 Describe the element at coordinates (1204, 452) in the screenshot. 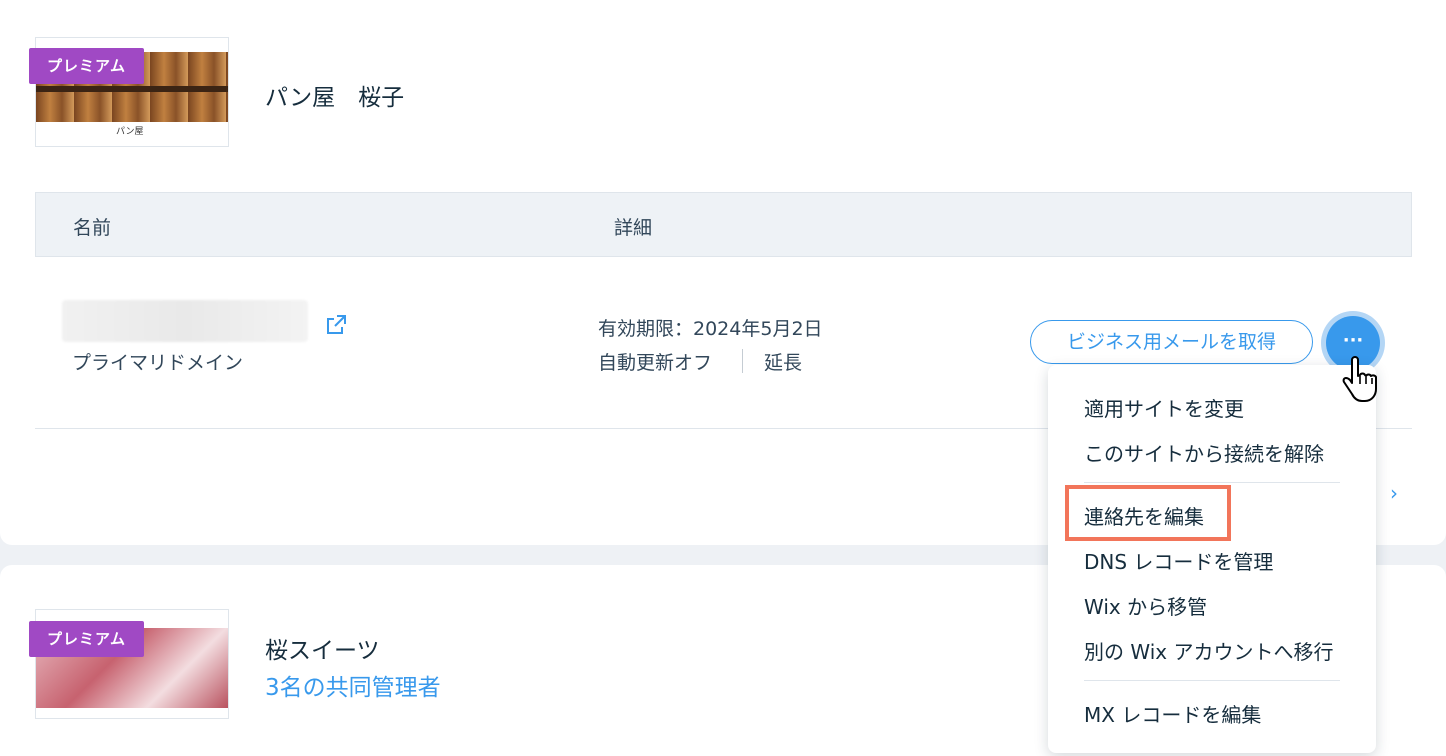

I see `menu-item-disconnect: このサイトから接続を解除` at that location.